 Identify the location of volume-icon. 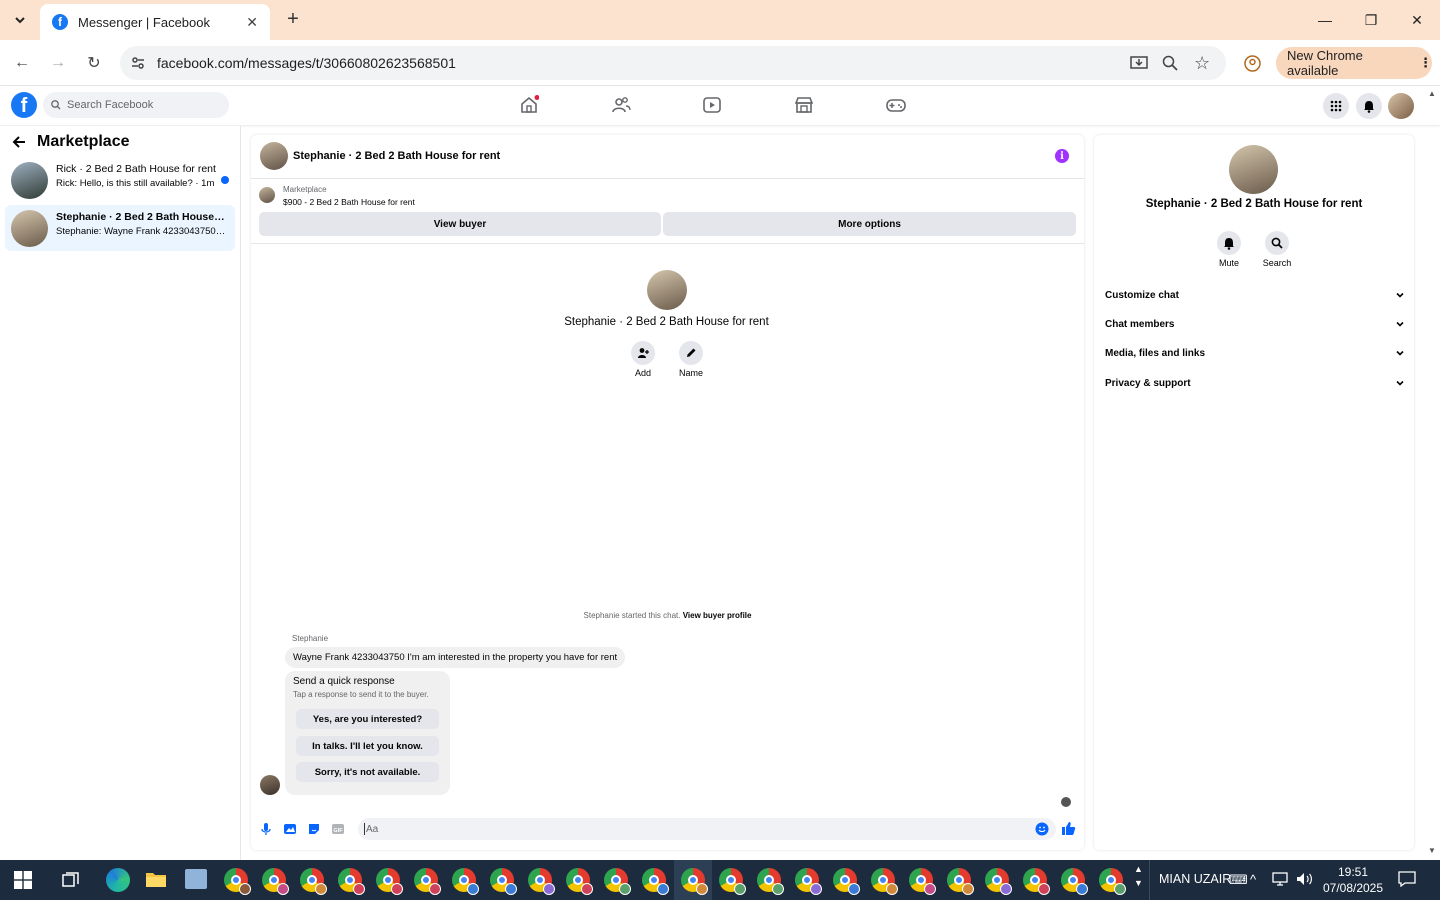
(1305, 879).